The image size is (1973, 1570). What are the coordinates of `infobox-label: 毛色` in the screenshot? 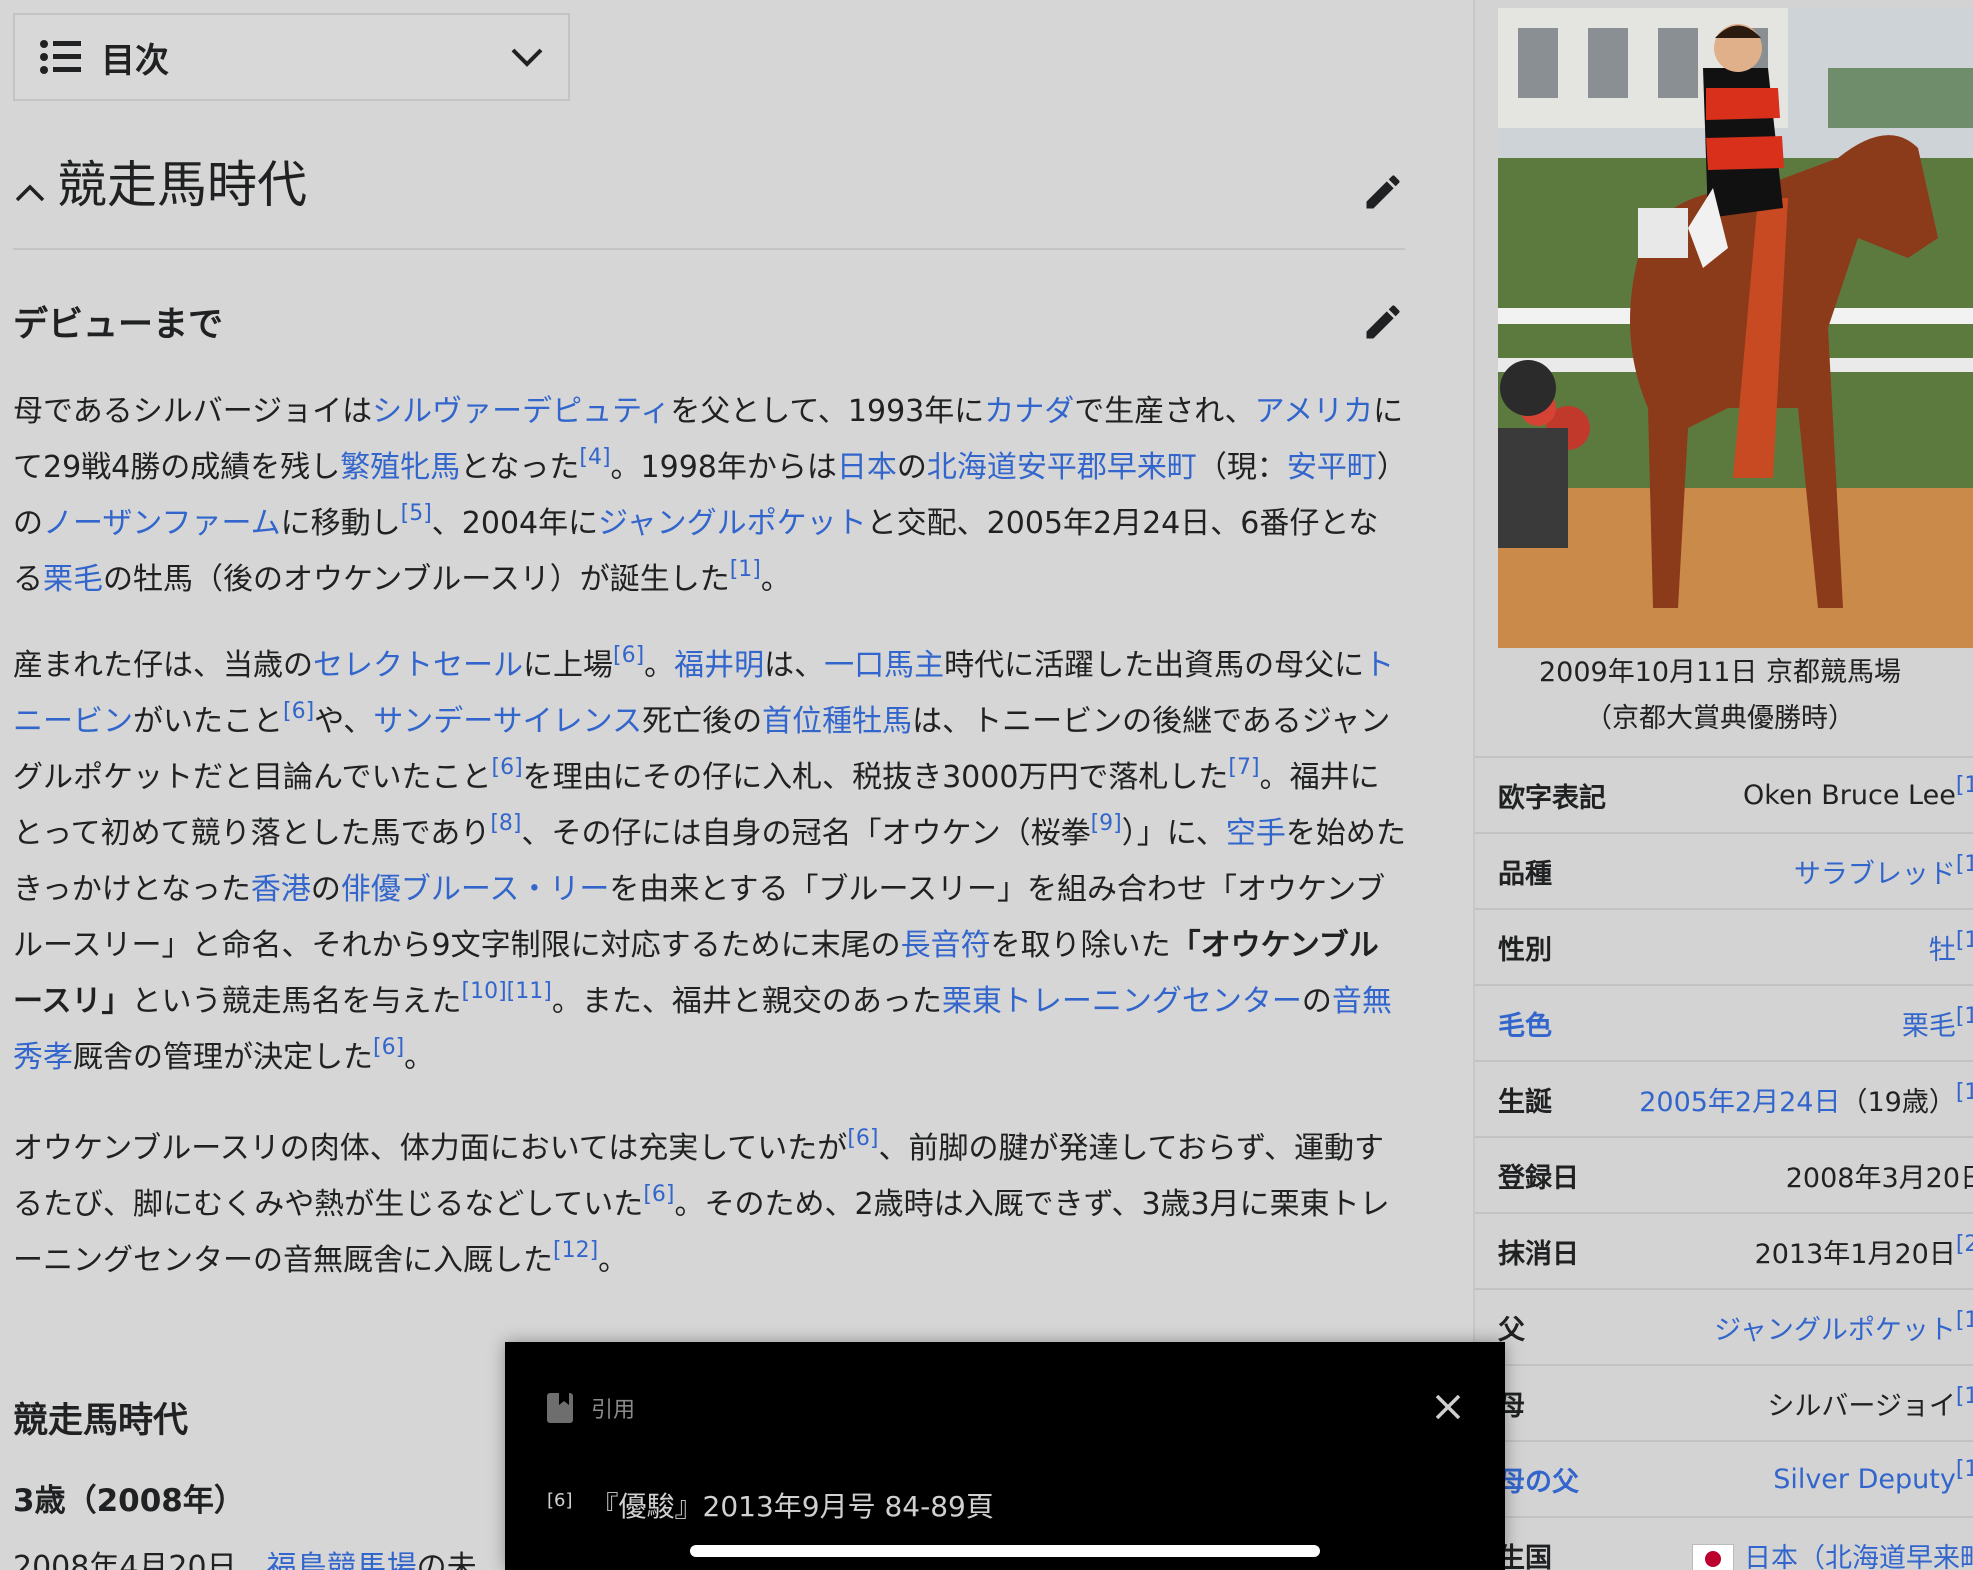 It's located at (1550, 1023).